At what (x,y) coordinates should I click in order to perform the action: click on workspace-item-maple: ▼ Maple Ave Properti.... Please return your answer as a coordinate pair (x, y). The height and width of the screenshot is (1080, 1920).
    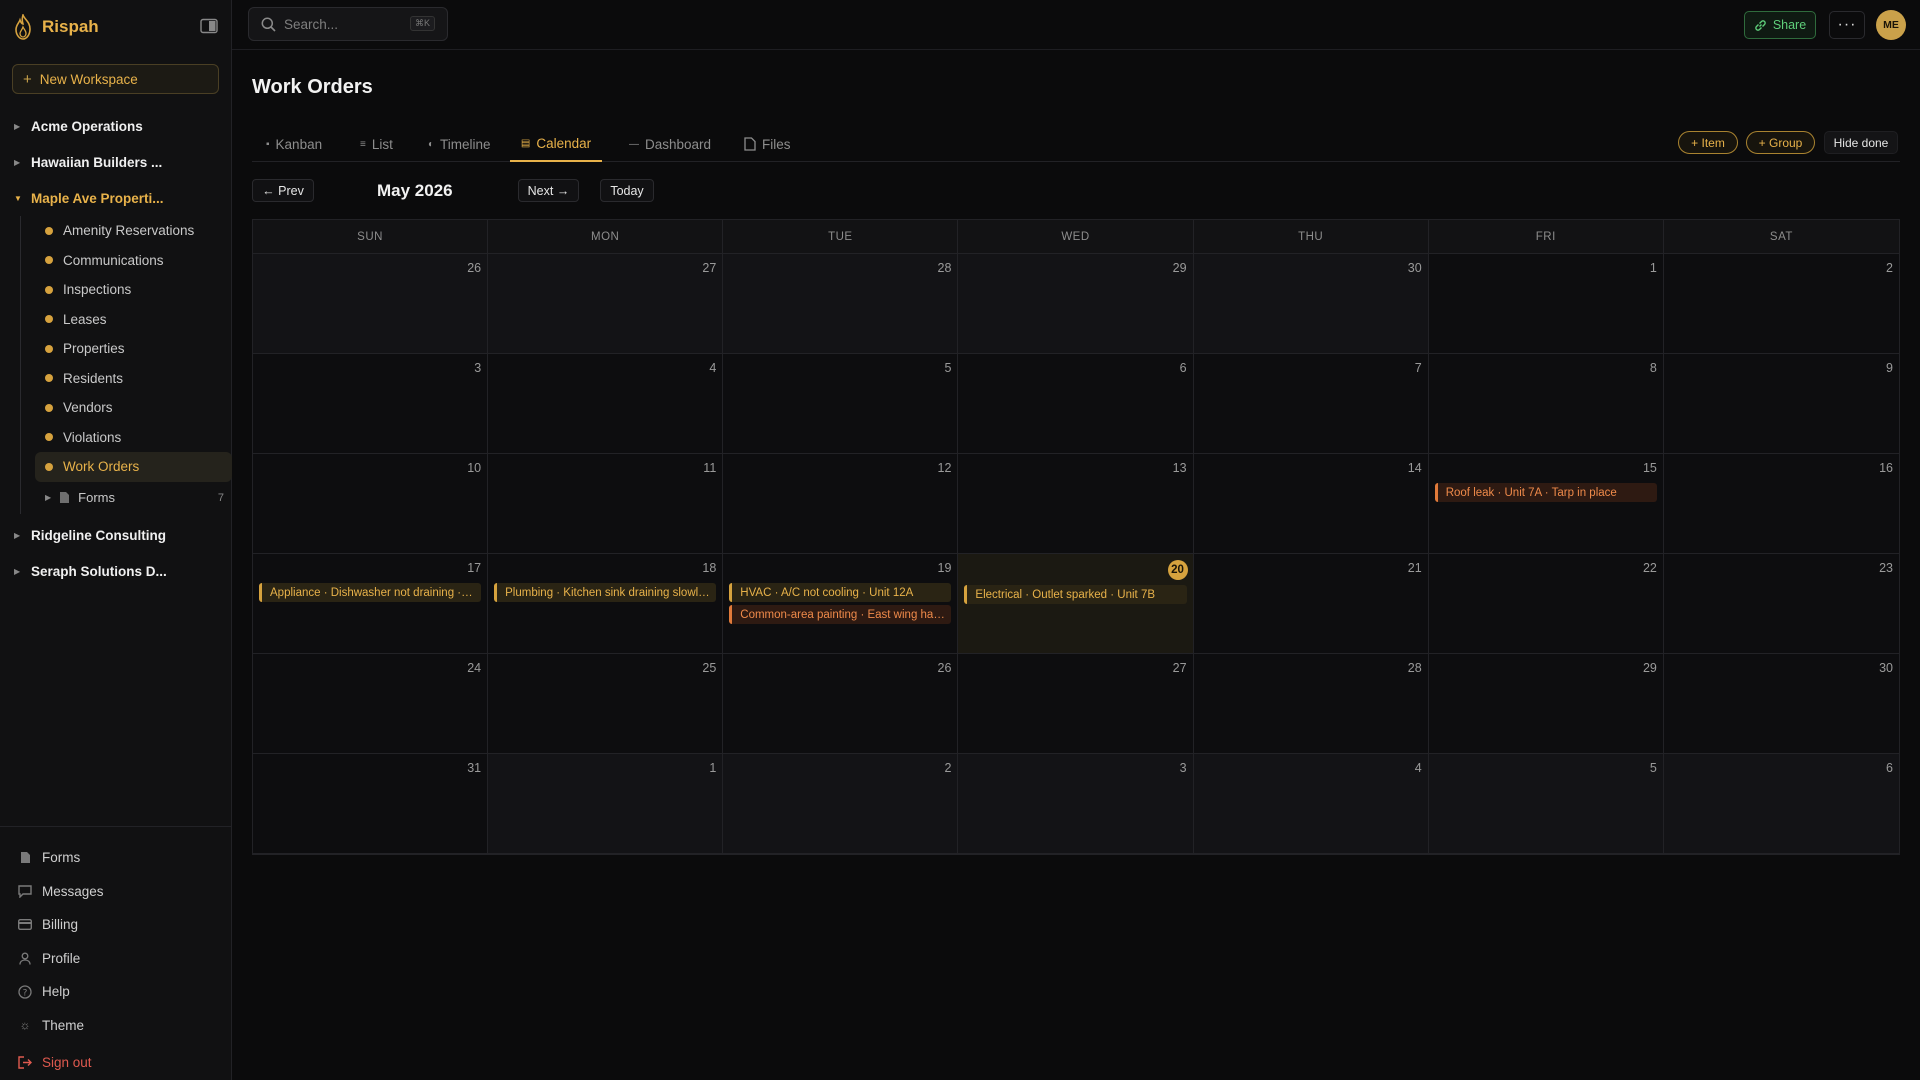
    Looking at the image, I should click on (116, 198).